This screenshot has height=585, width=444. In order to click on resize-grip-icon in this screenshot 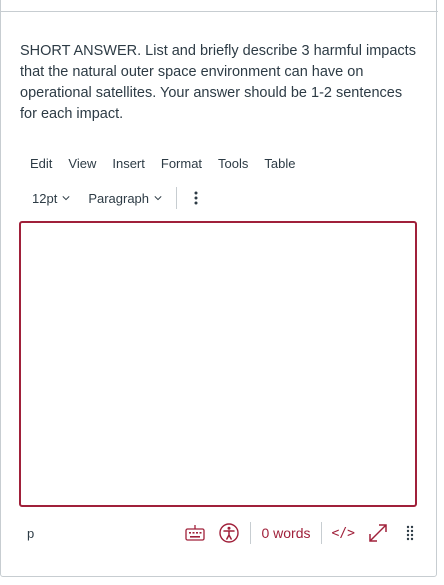, I will do `click(410, 533)`.